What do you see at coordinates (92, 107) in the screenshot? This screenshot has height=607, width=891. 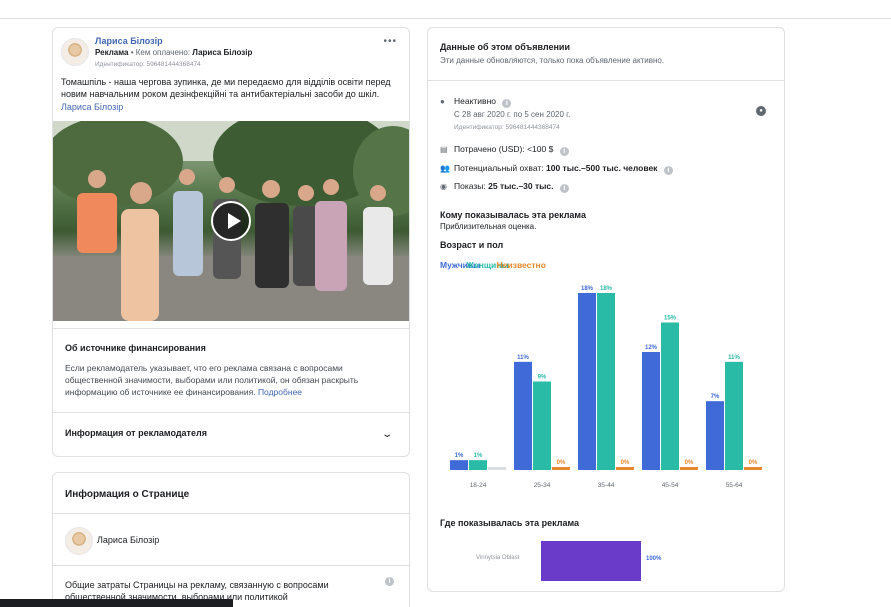 I see `post-tag-link: Лариса Білозір` at bounding box center [92, 107].